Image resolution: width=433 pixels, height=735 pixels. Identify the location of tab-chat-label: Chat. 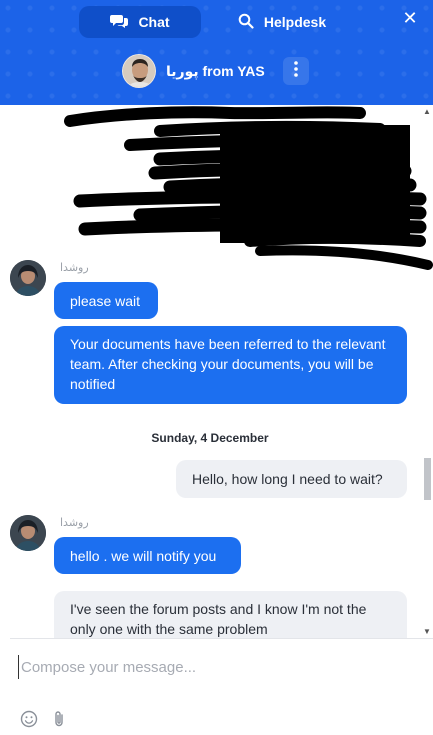
(154, 22).